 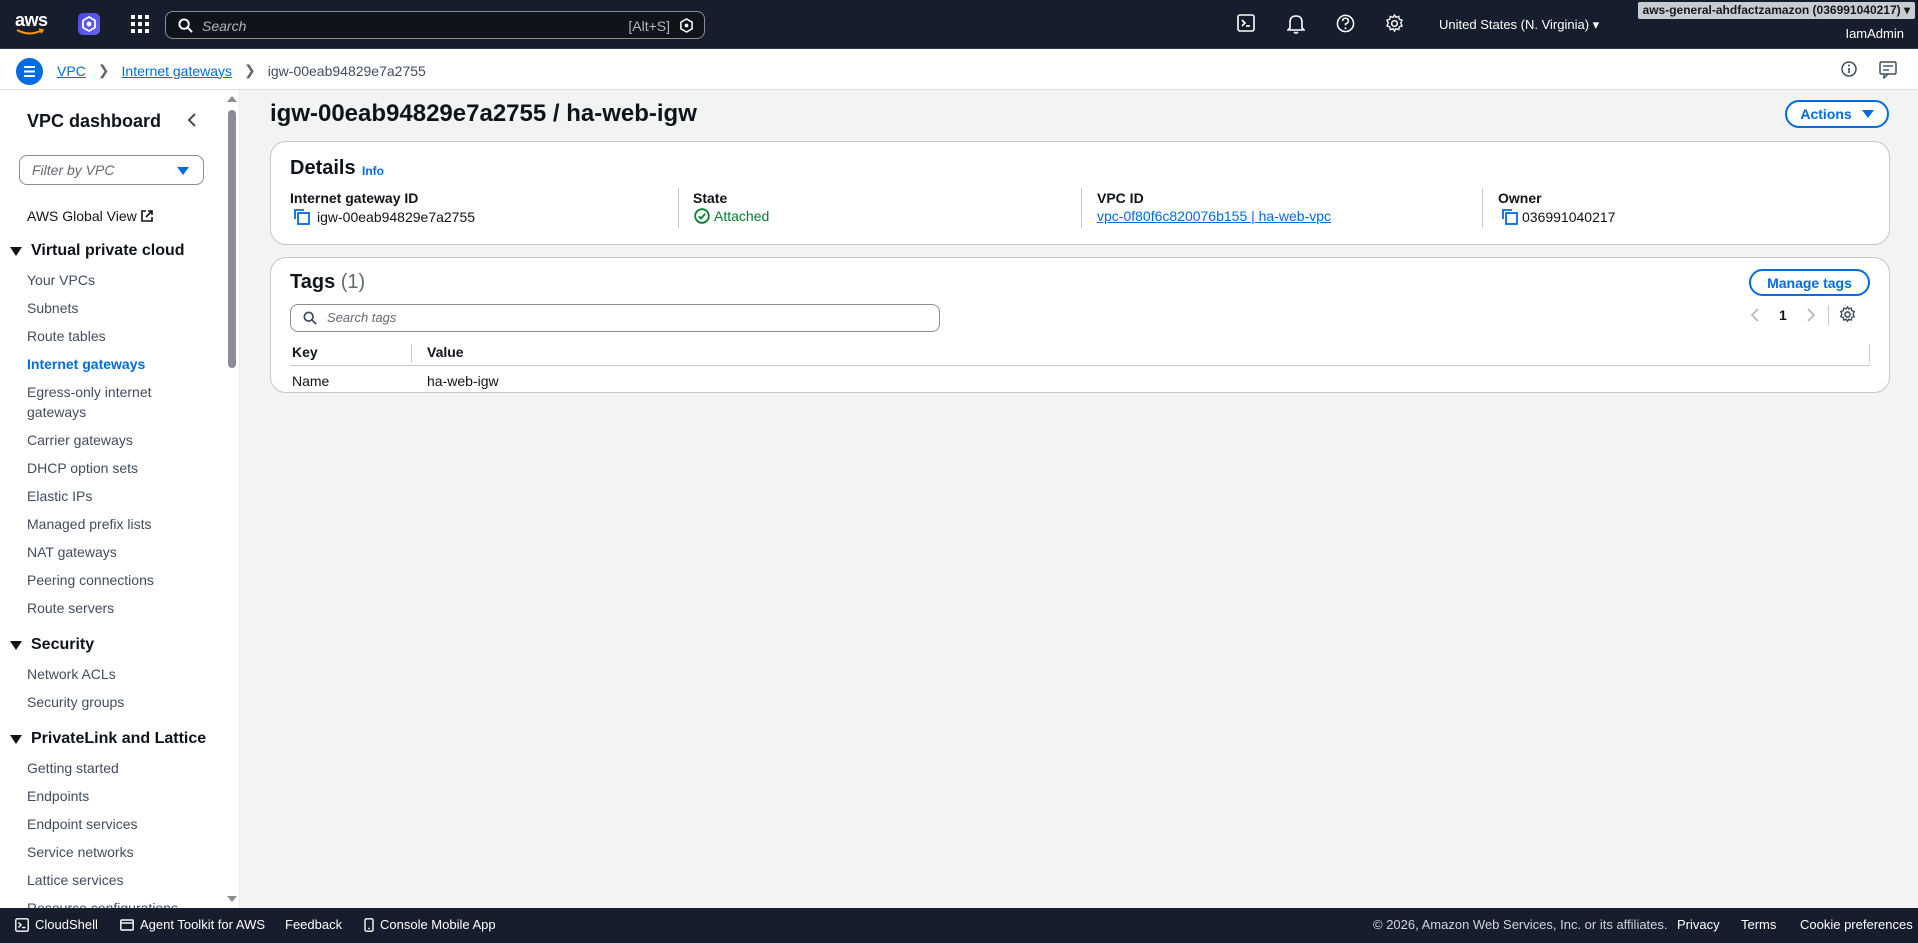 What do you see at coordinates (108, 250) in the screenshot?
I see `section-title: Virtual private cloud` at bounding box center [108, 250].